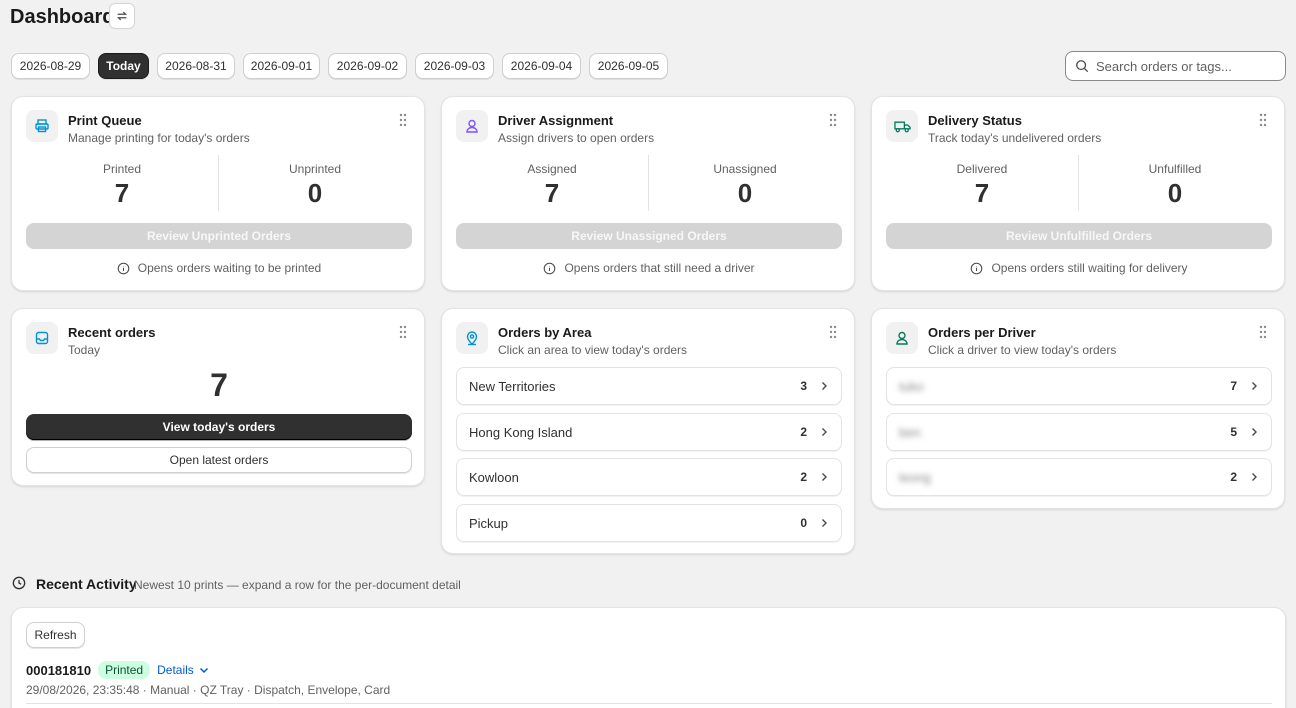 Image resolution: width=1296 pixels, height=708 pixels. Describe the element at coordinates (1175, 193) in the screenshot. I see `unfulfilled-value: 0` at that location.